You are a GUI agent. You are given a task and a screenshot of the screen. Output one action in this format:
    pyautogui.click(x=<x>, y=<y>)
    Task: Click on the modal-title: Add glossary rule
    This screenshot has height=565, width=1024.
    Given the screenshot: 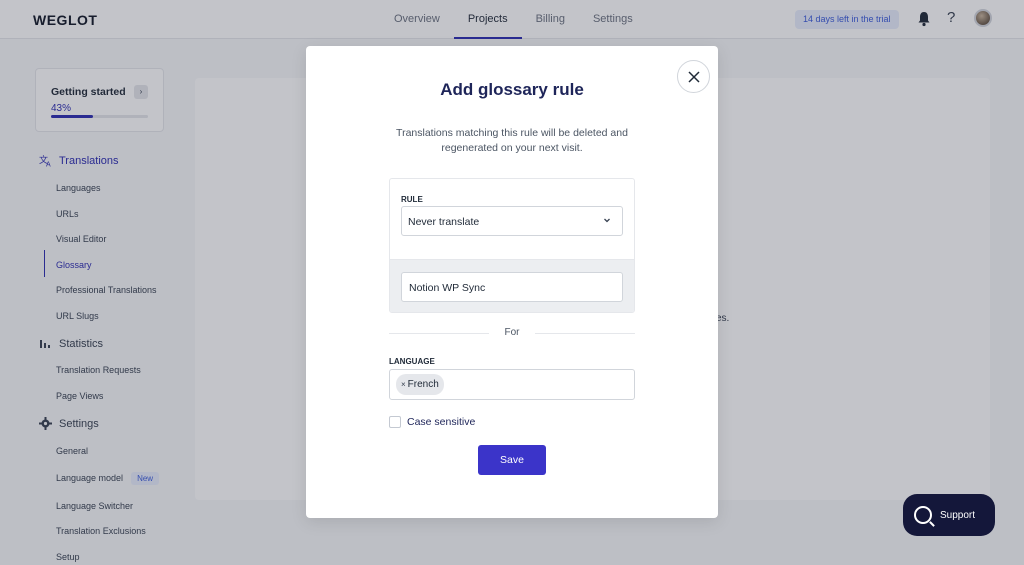 What is the action you would take?
    pyautogui.click(x=512, y=89)
    